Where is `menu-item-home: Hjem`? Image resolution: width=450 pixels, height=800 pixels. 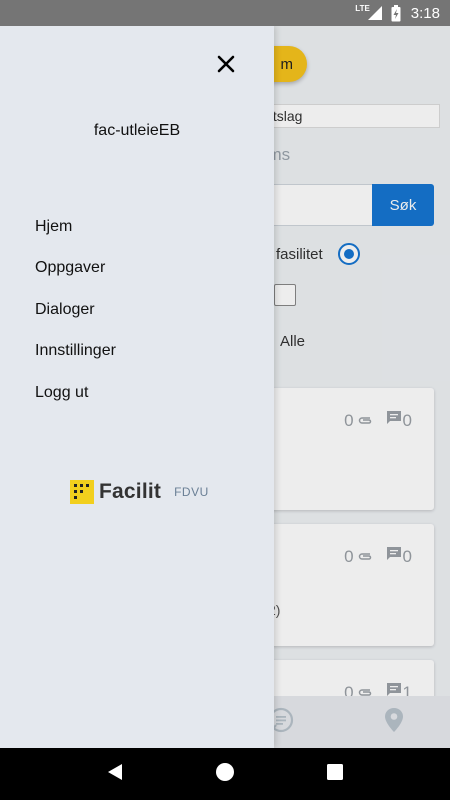 menu-item-home: Hjem is located at coordinates (75, 227).